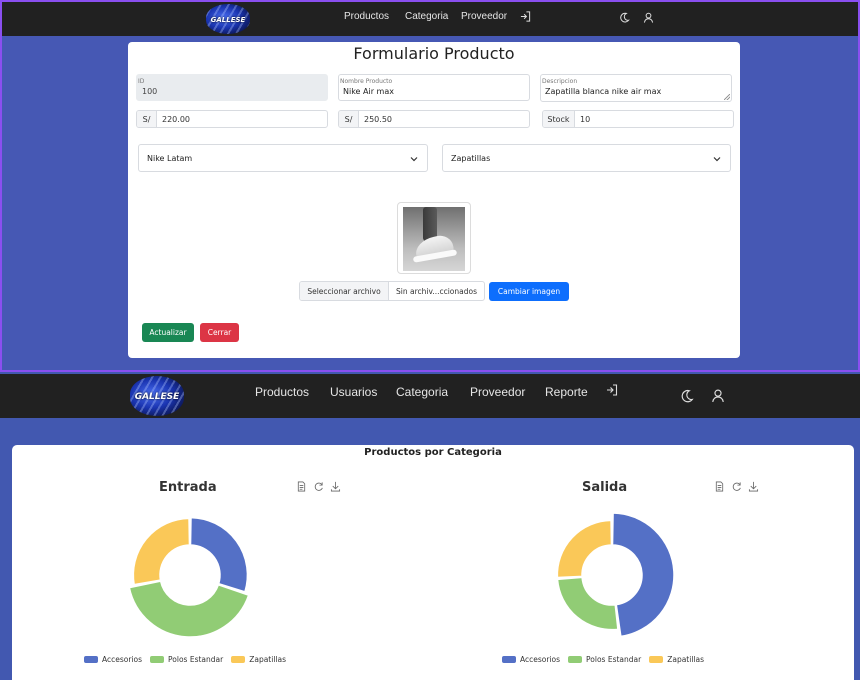 This screenshot has width=860, height=680. Describe the element at coordinates (603, 91) in the screenshot. I see `descripcion-value: Zapatilla blanca nike air max` at that location.